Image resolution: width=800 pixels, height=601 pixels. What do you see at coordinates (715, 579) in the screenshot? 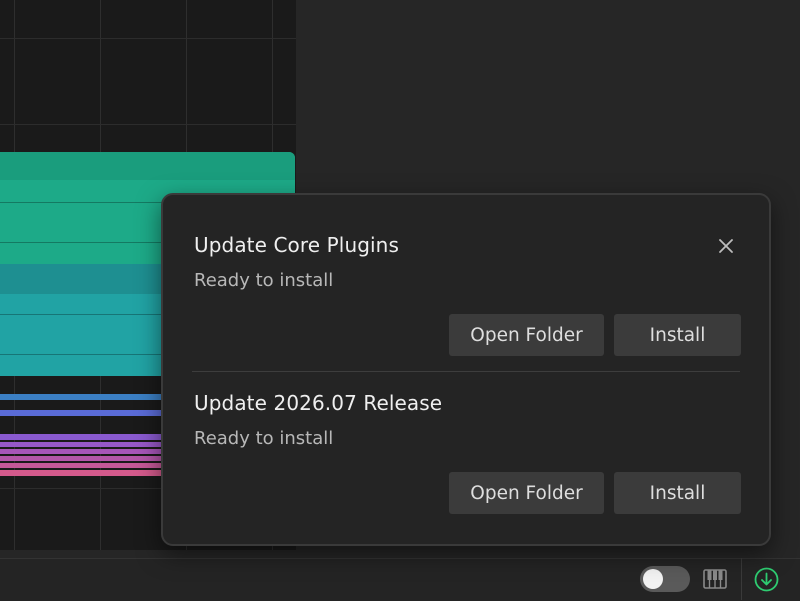
I see `piano-icon` at bounding box center [715, 579].